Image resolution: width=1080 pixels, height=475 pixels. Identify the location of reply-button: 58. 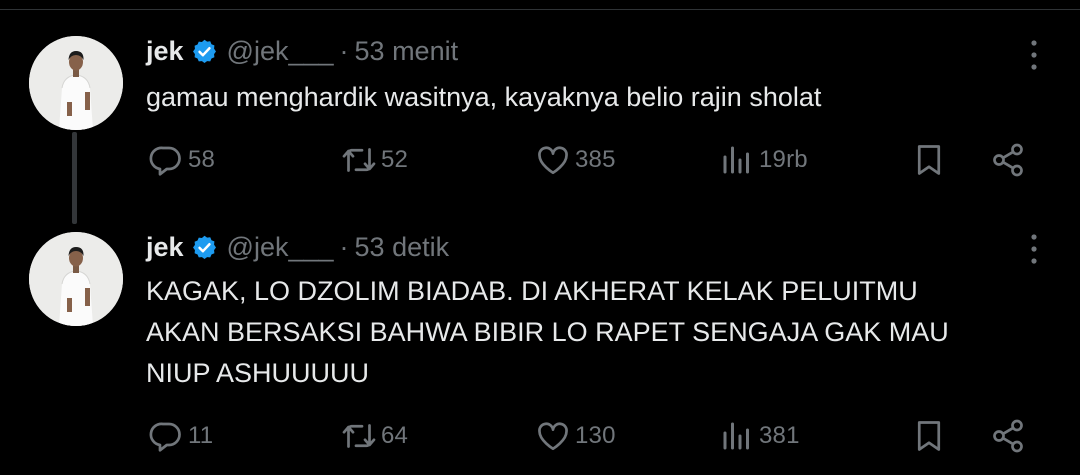
(181, 160).